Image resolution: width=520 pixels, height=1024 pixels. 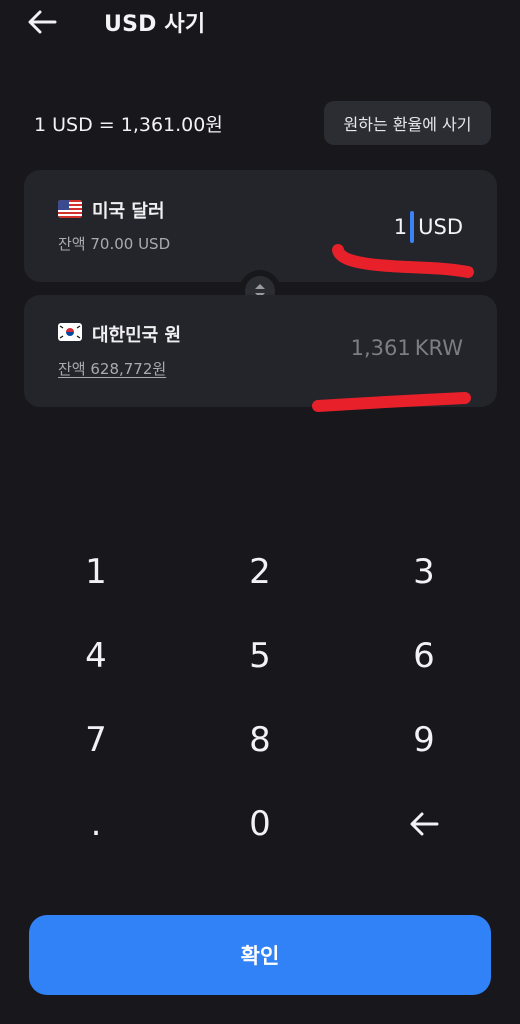 I want to click on to-amount-value: 1,361, so click(x=380, y=348).